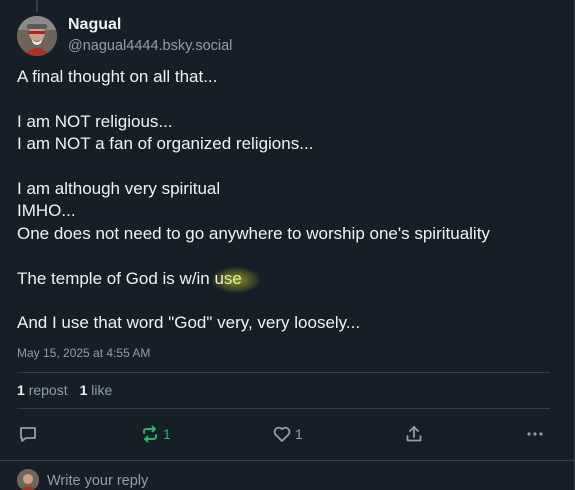 This screenshot has height=490, width=575. Describe the element at coordinates (287, 475) in the screenshot. I see `reply-composer: Write your reply` at that location.